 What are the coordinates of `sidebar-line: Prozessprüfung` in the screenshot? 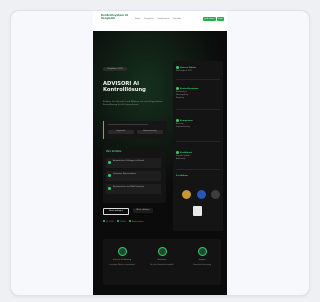 It's located at (182, 95).